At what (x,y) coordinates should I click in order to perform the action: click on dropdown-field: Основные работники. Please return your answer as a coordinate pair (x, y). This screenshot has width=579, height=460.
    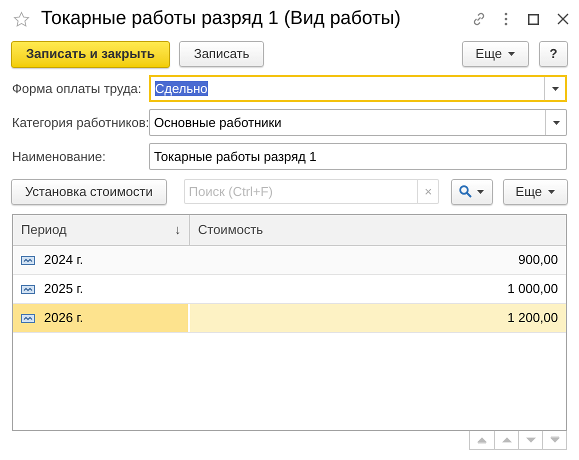
    Looking at the image, I should click on (358, 122).